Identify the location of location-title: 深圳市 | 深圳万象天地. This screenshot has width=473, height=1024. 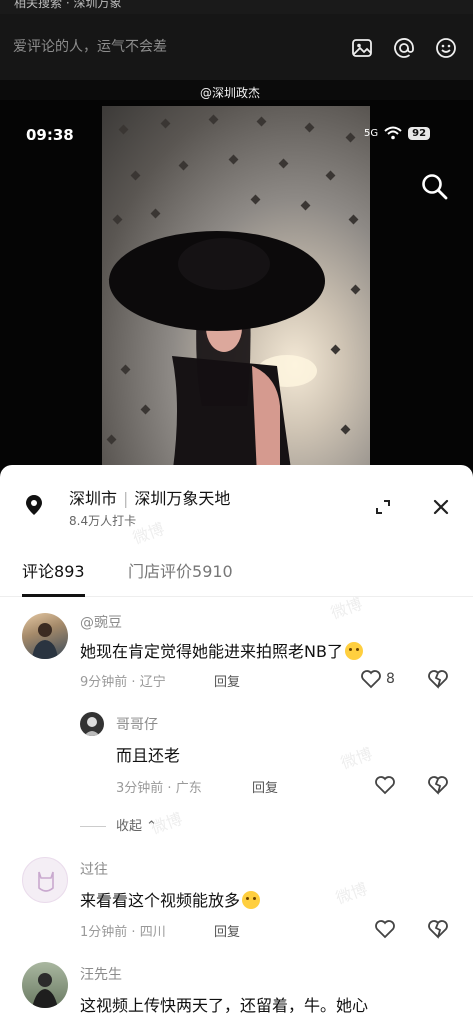
(150, 498).